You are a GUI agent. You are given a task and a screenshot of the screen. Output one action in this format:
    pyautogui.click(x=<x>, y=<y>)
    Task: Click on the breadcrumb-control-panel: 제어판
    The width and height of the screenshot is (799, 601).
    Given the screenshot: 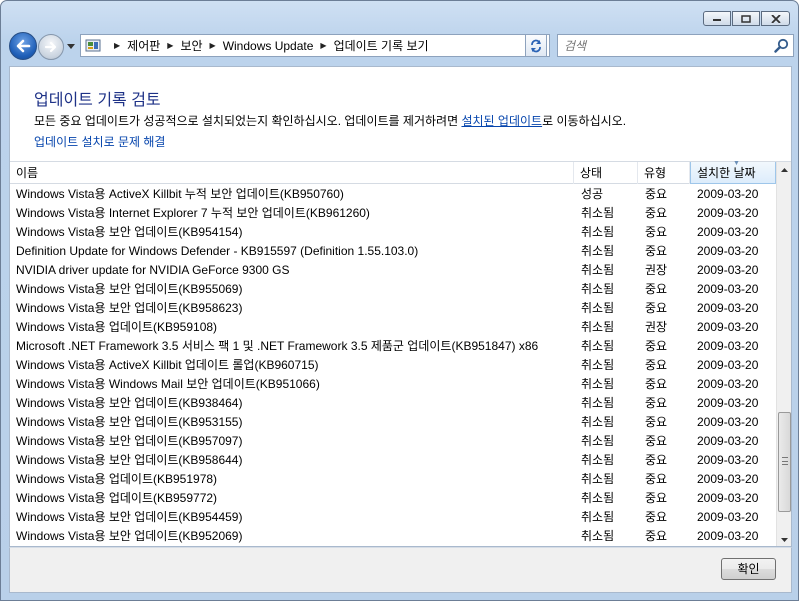 What is the action you would take?
    pyautogui.click(x=143, y=45)
    